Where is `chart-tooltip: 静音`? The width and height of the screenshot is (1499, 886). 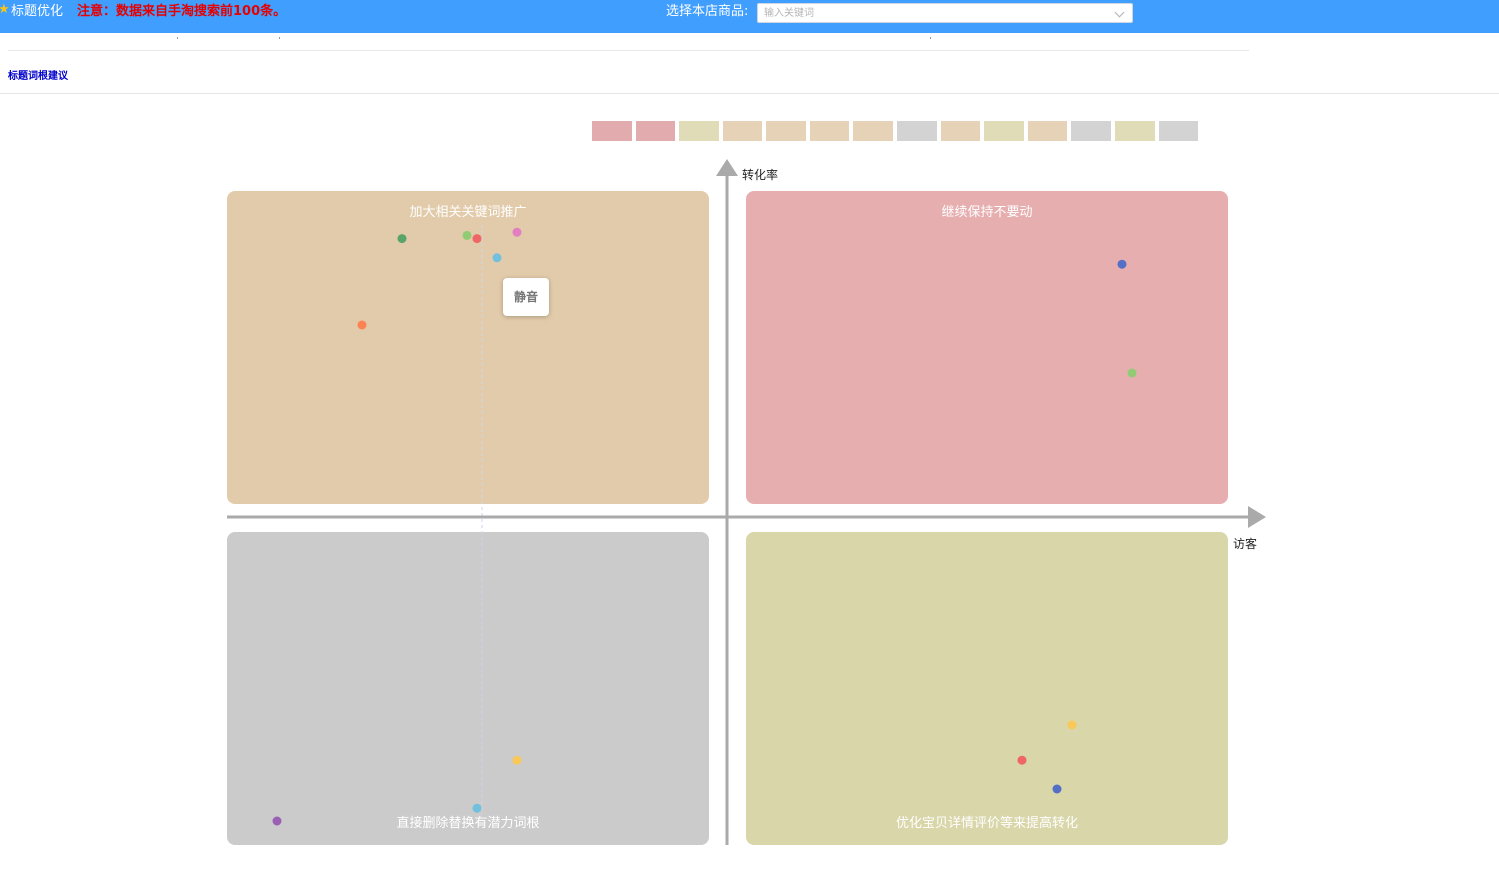
chart-tooltip: 静音 is located at coordinates (526, 297).